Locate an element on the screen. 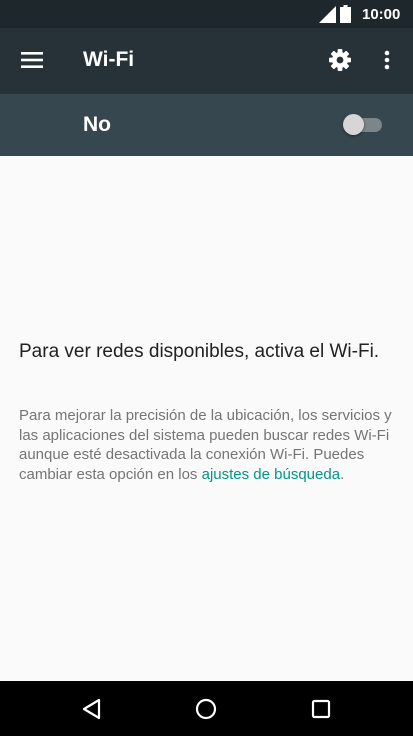 This screenshot has height=736, width=413. status-bar: 10:00 is located at coordinates (206, 14).